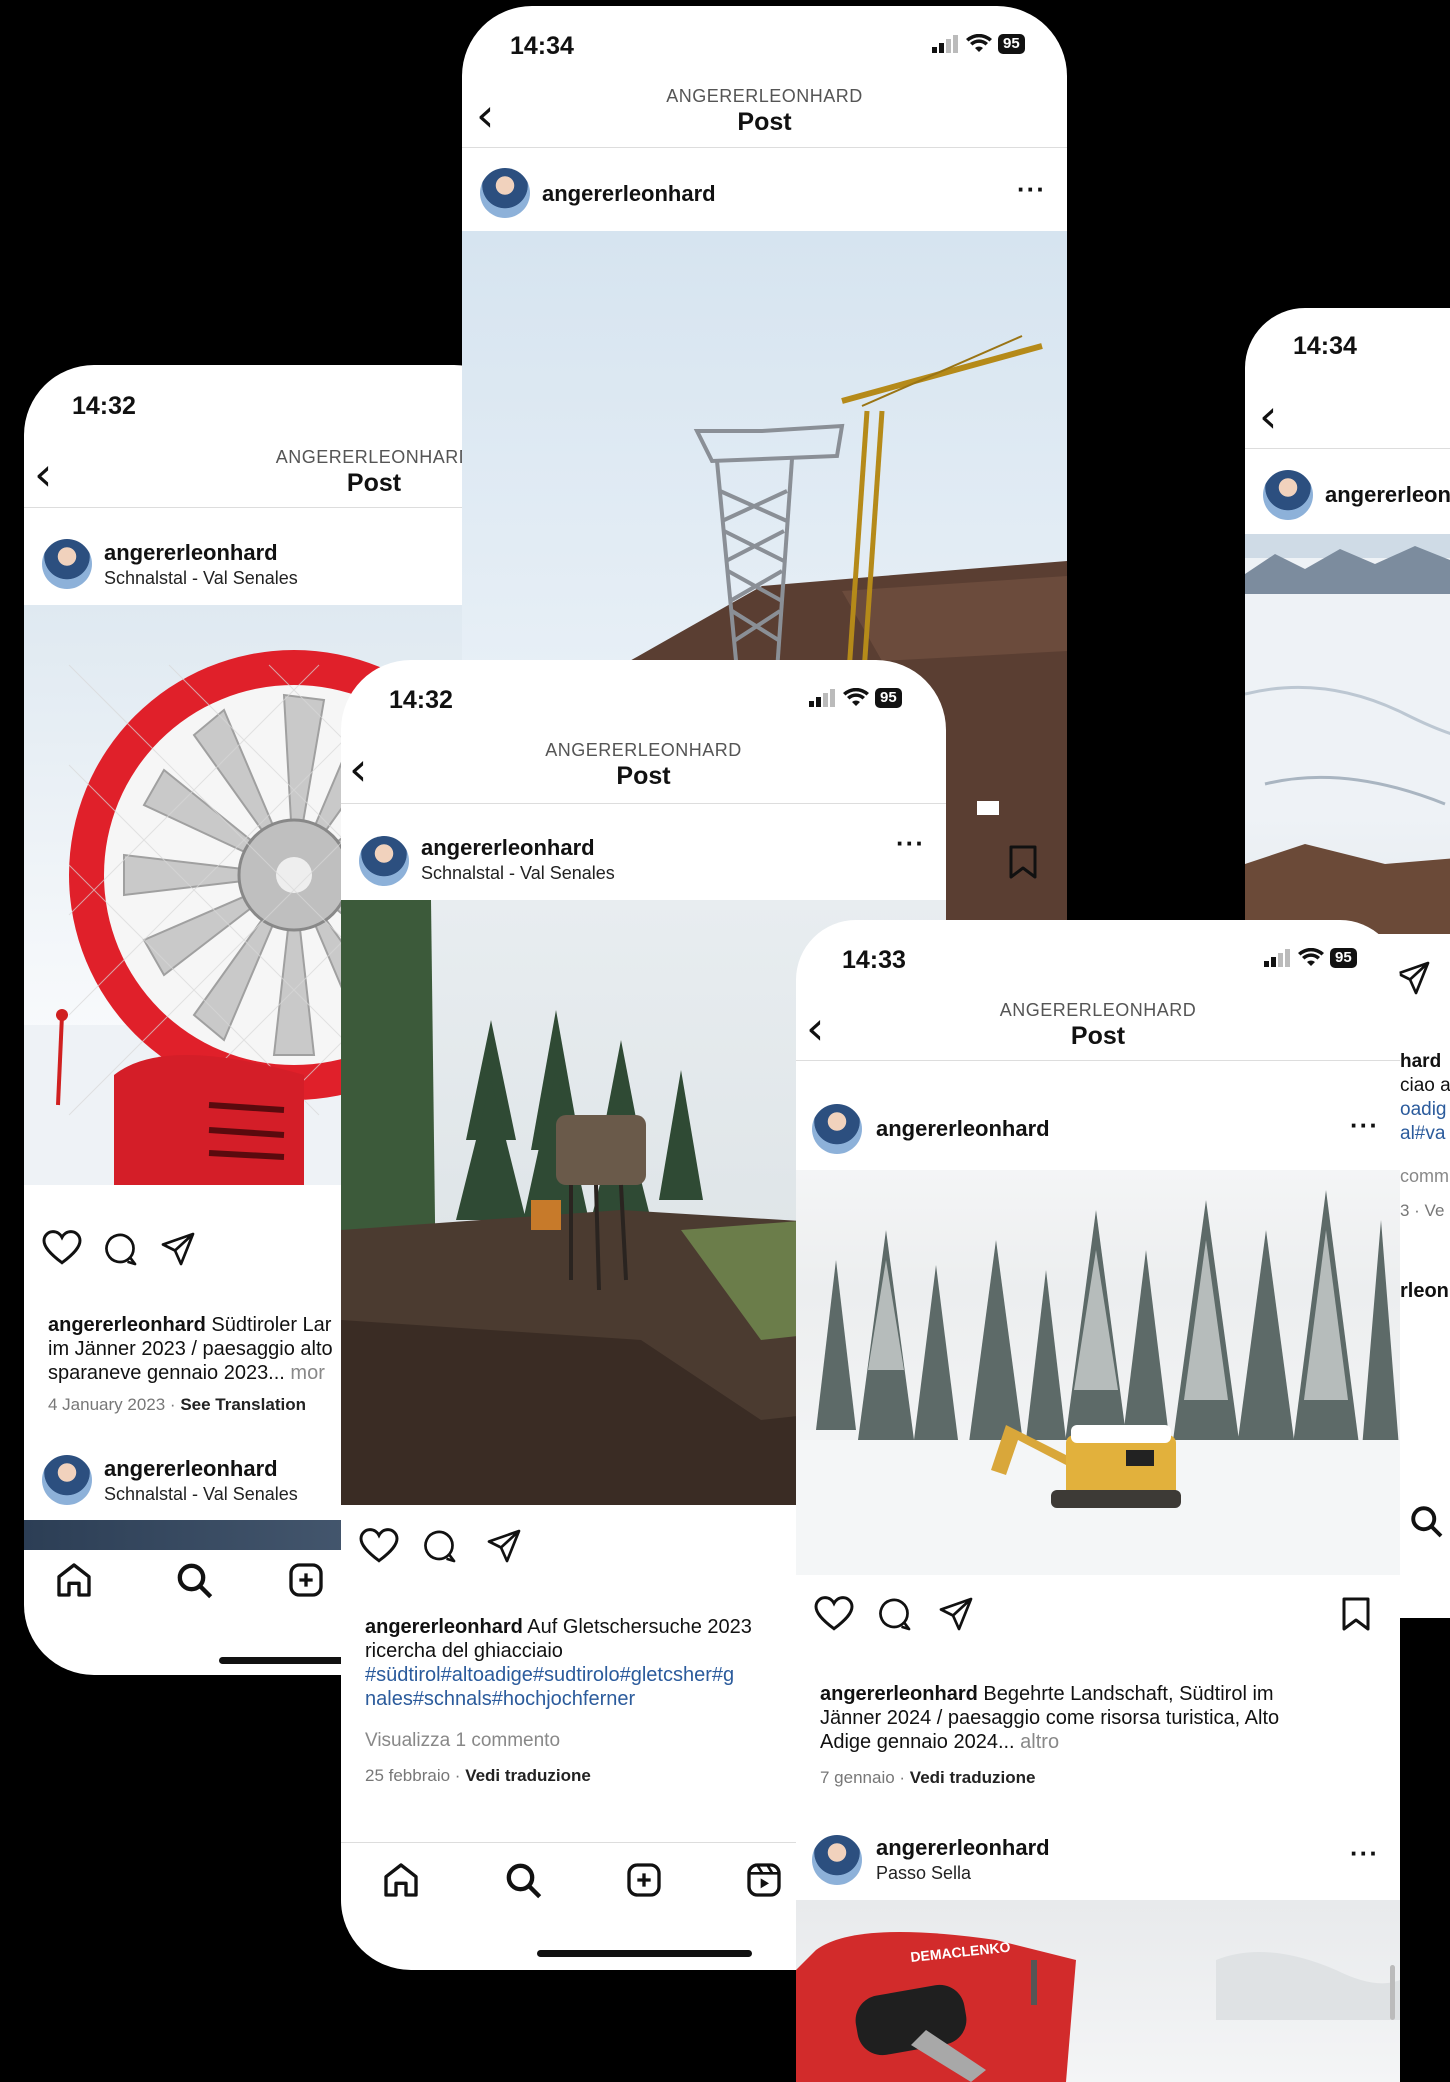 This screenshot has width=1450, height=2082. What do you see at coordinates (1128, 1694) in the screenshot?
I see `caption-text: Begehrte Landschaft, Südtirol im` at bounding box center [1128, 1694].